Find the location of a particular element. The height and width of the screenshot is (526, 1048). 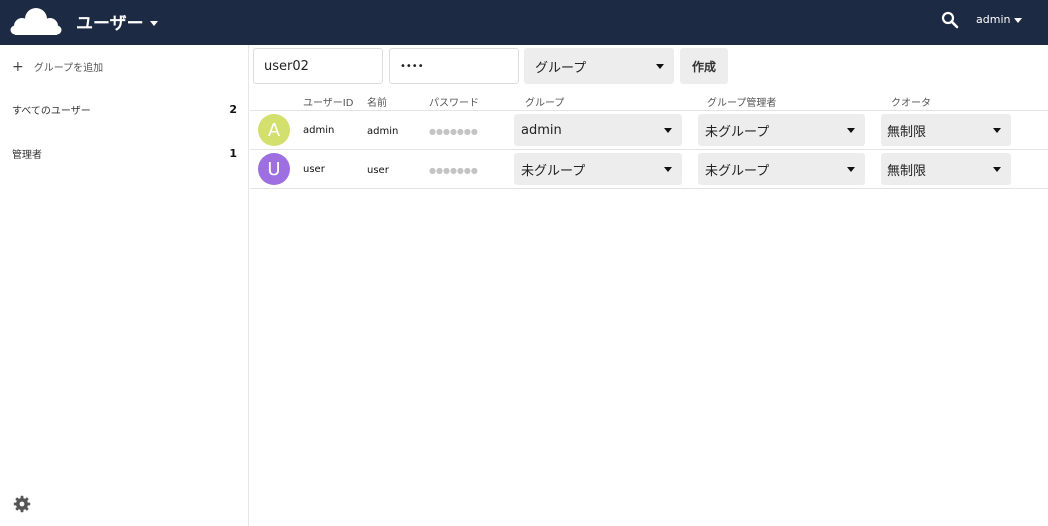

new-username-input: user02 is located at coordinates (318, 66).